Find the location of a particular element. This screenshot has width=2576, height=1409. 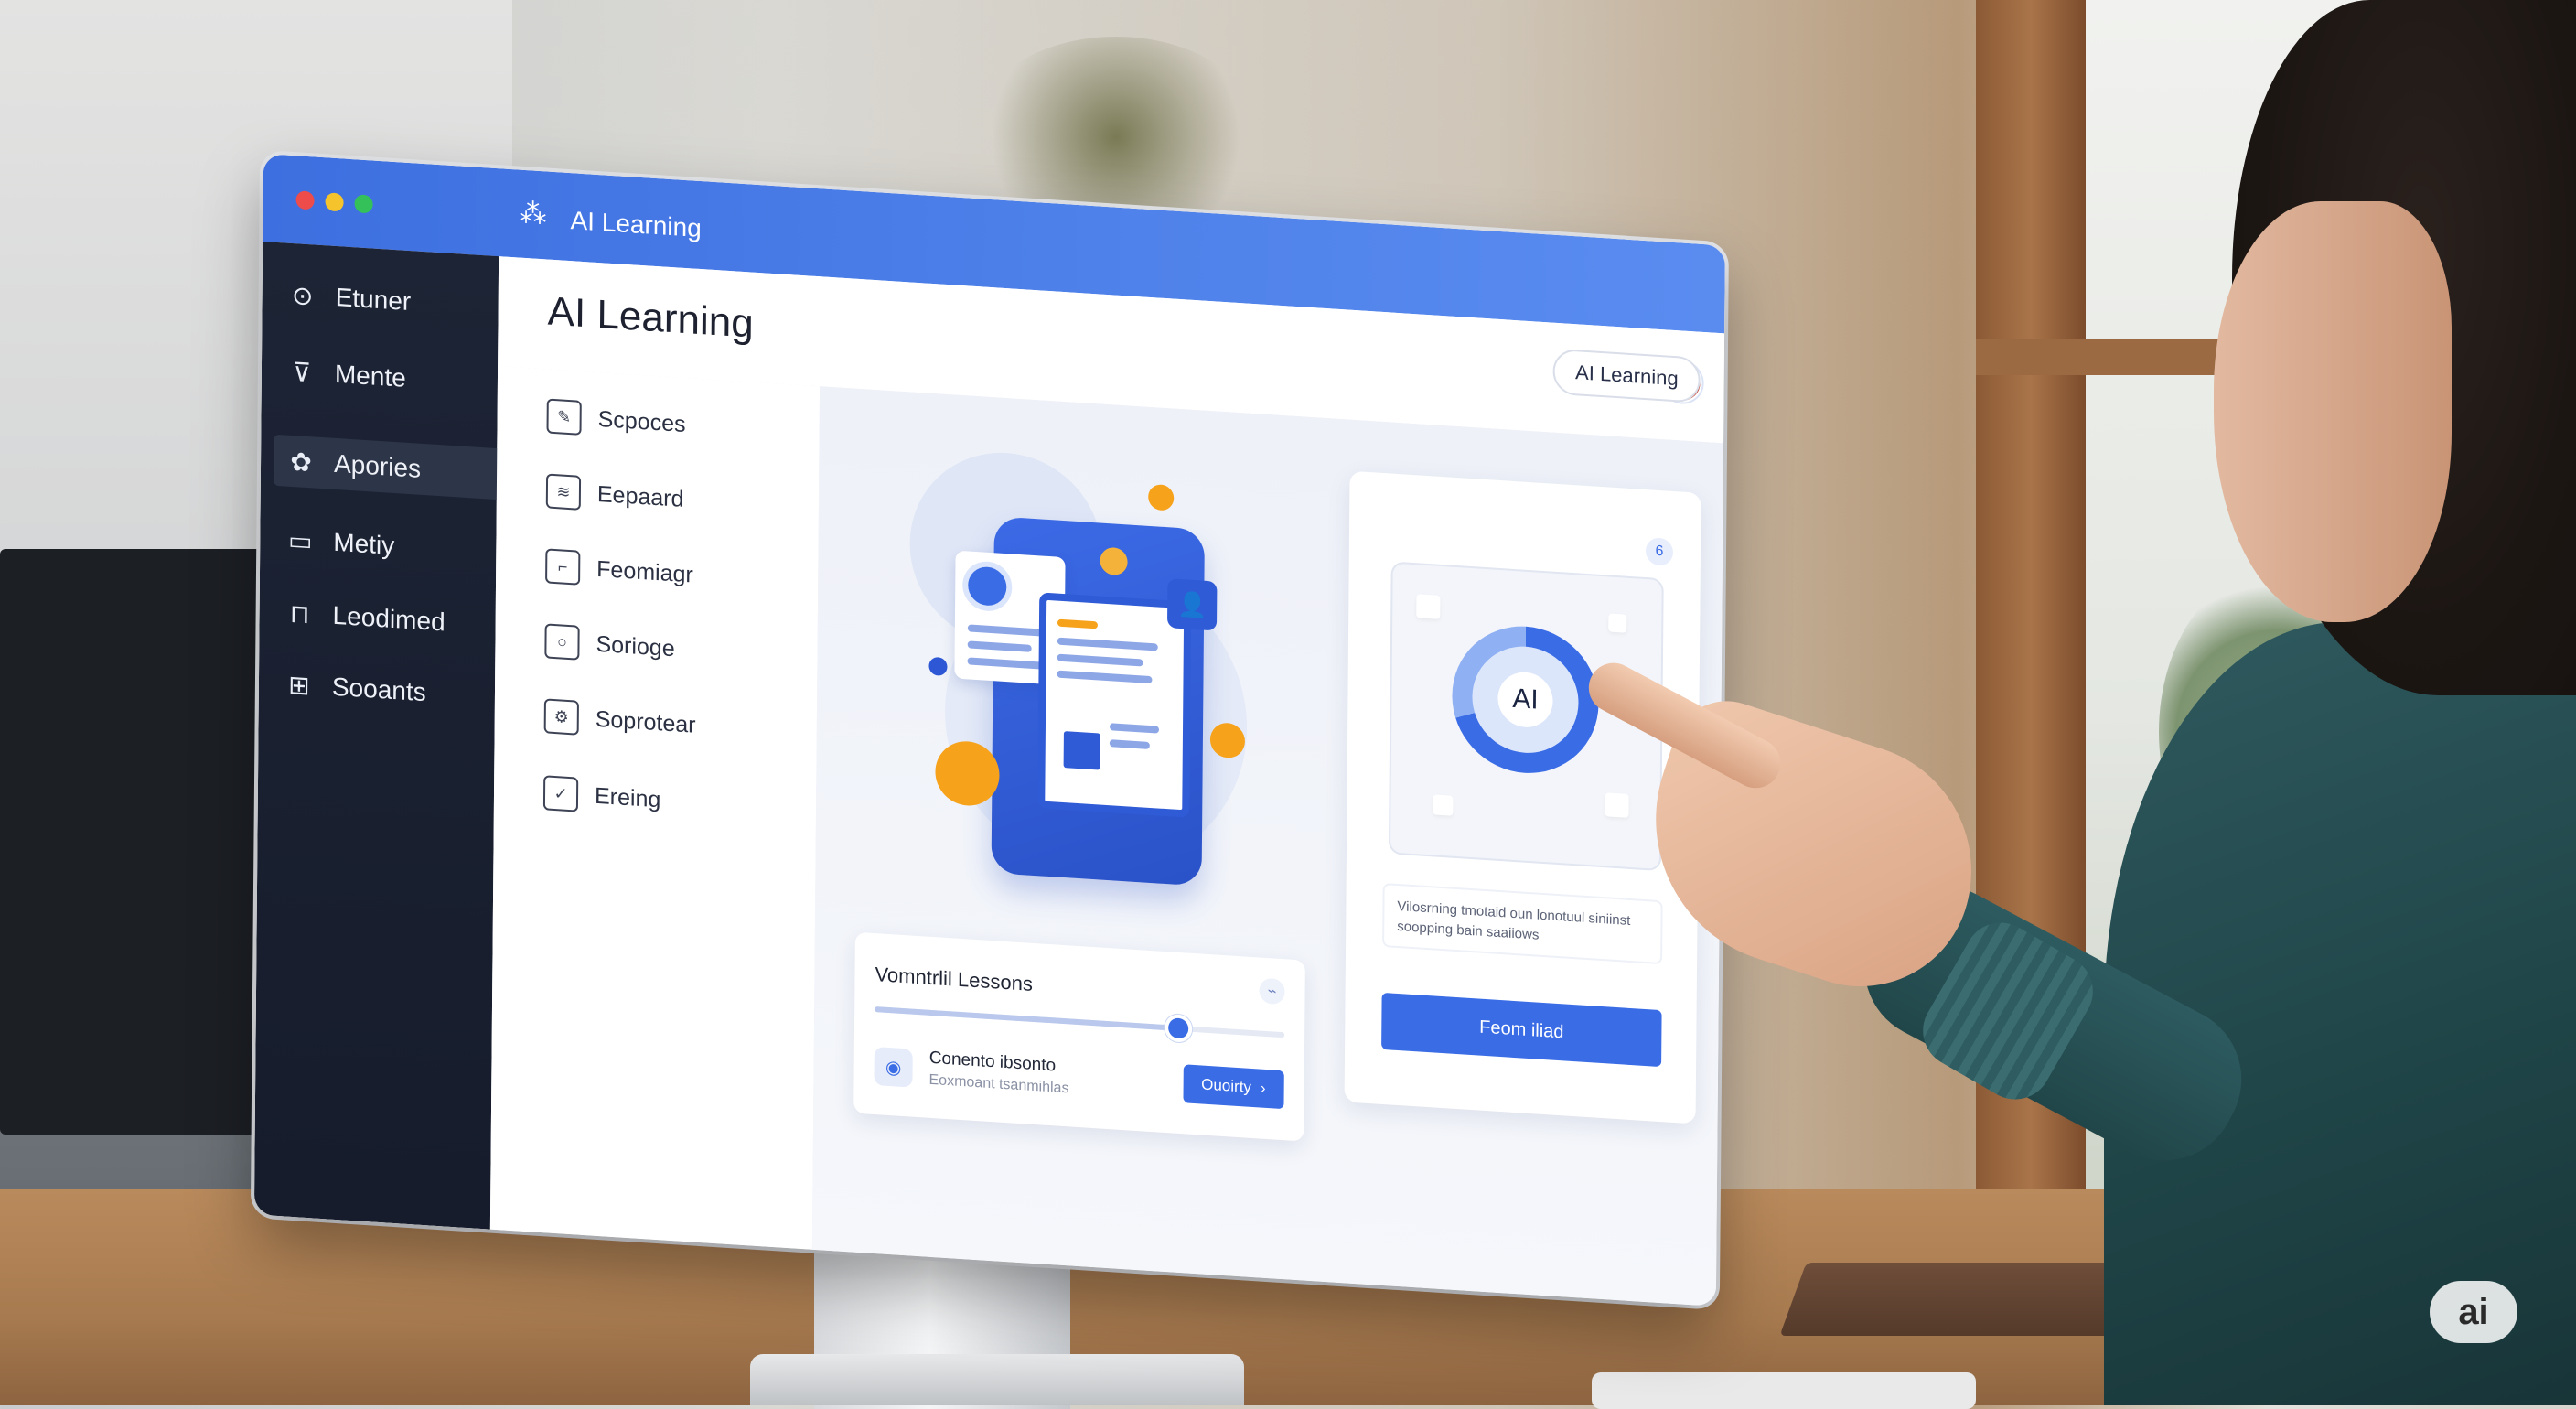

subnav-item-feomiagr: ⌐ Feomiagr is located at coordinates (619, 570).